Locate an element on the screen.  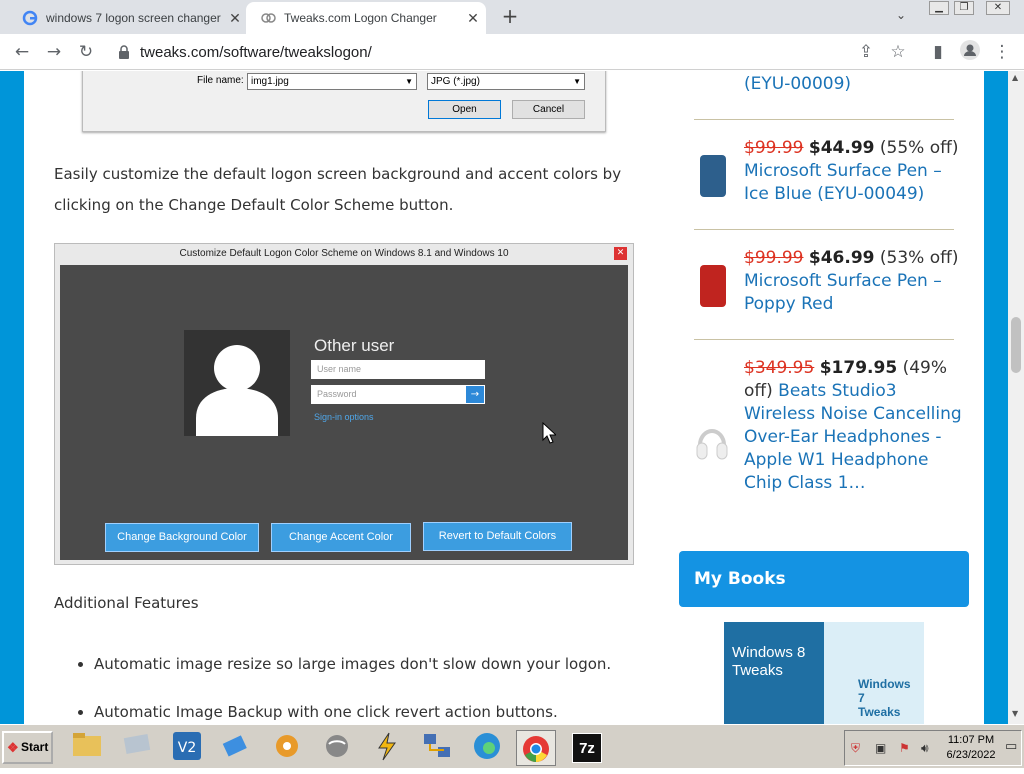
pen-red-image is located at coordinates (713, 286).